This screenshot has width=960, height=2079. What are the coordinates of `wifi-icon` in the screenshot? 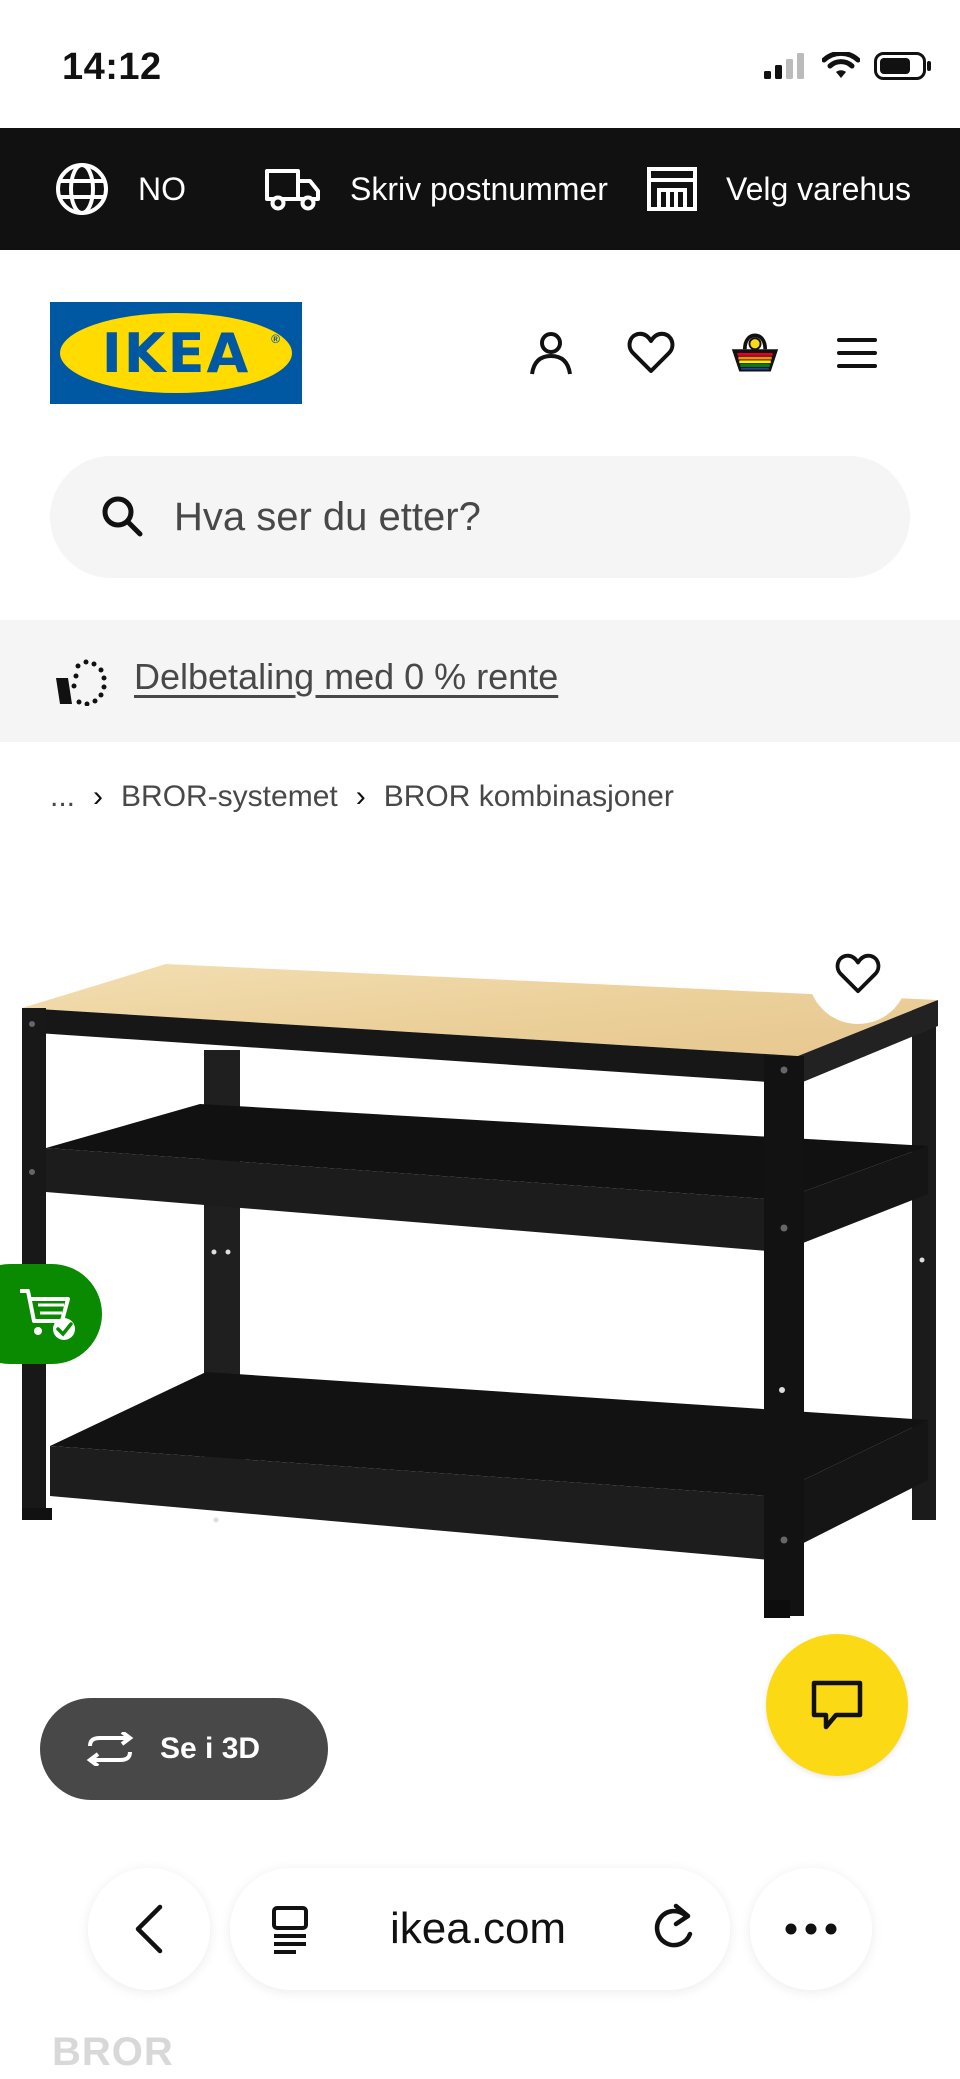 It's located at (841, 65).